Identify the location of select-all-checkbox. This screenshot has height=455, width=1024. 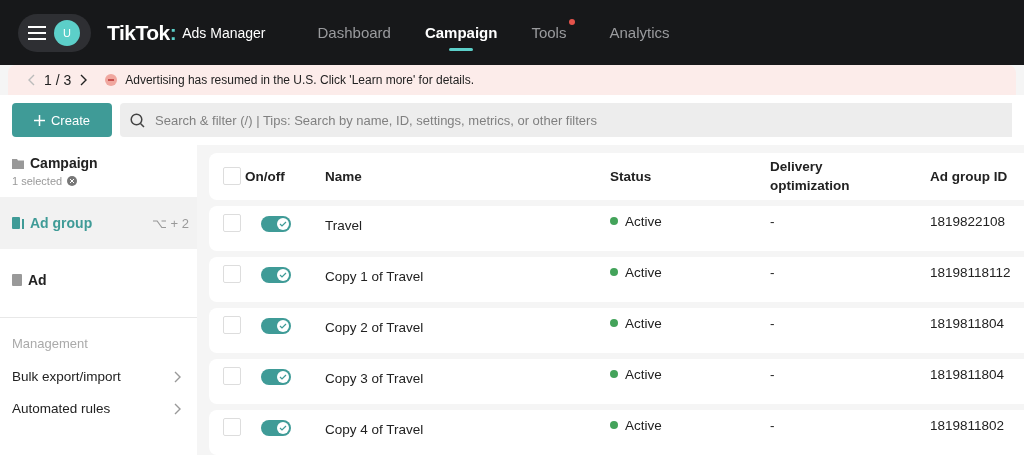
(232, 176).